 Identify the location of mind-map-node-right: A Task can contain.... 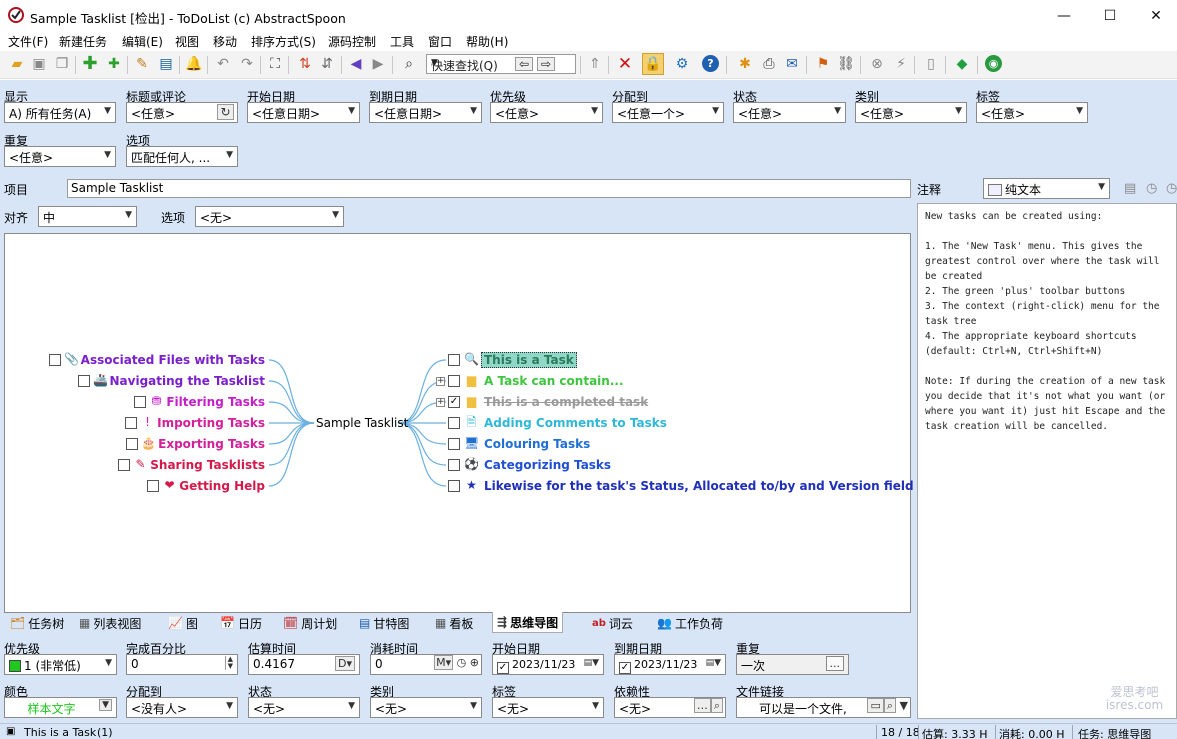
(554, 381).